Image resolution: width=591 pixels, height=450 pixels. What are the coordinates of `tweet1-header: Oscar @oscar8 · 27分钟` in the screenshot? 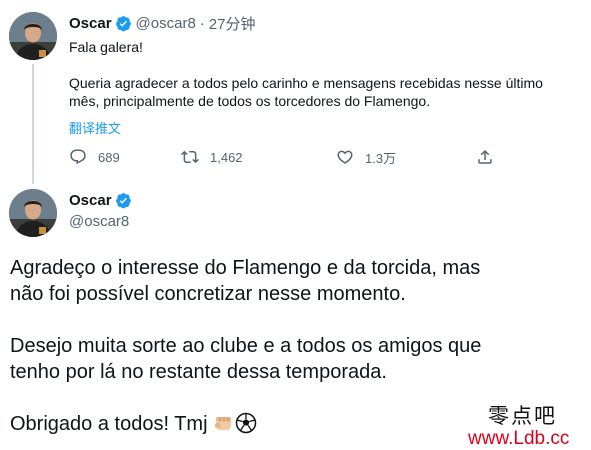 It's located at (162, 23).